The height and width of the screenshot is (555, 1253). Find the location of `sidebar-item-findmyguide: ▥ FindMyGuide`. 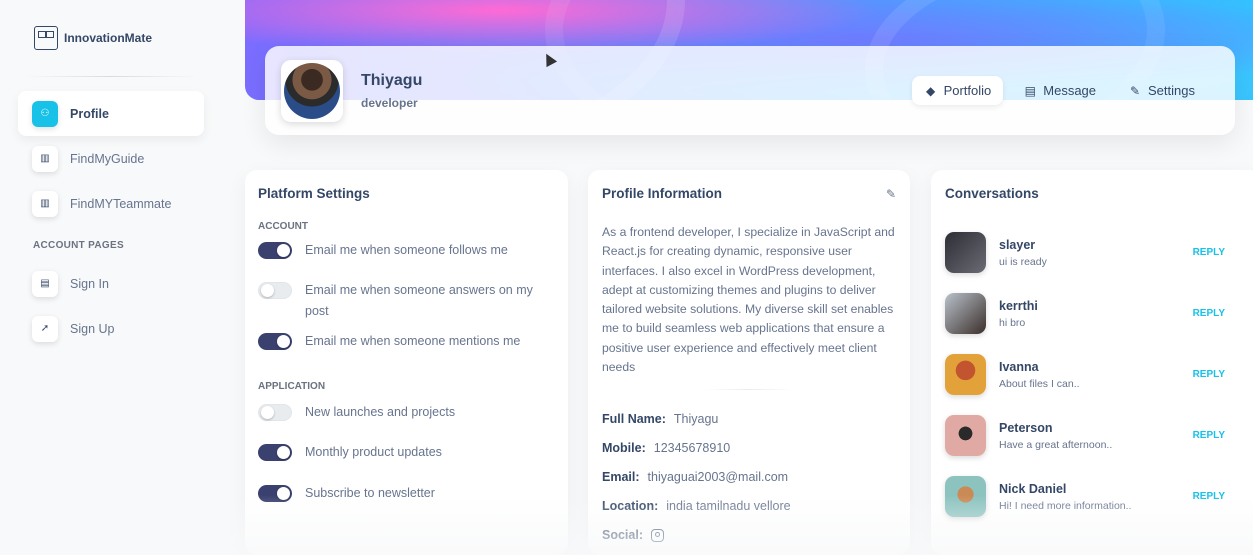

sidebar-item-findmyguide: ▥ FindMyGuide is located at coordinates (111, 158).